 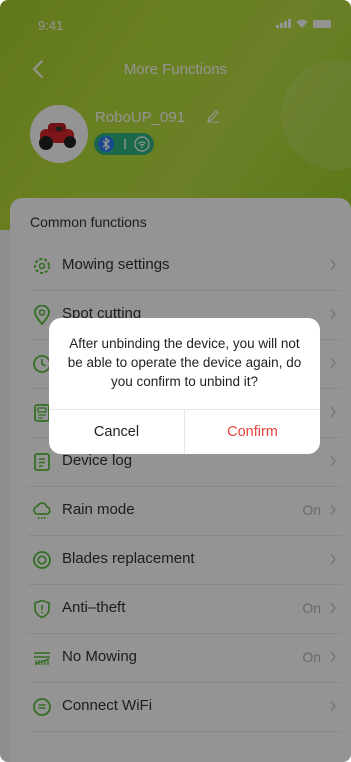 I want to click on cancel-button: Cancel, so click(x=117, y=432).